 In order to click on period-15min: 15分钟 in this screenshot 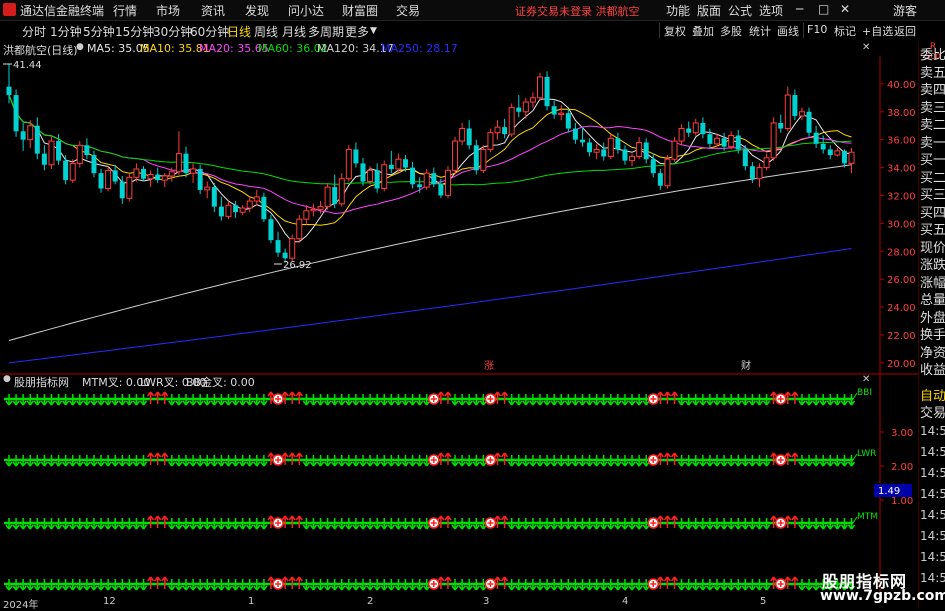, I will do `click(134, 31)`.